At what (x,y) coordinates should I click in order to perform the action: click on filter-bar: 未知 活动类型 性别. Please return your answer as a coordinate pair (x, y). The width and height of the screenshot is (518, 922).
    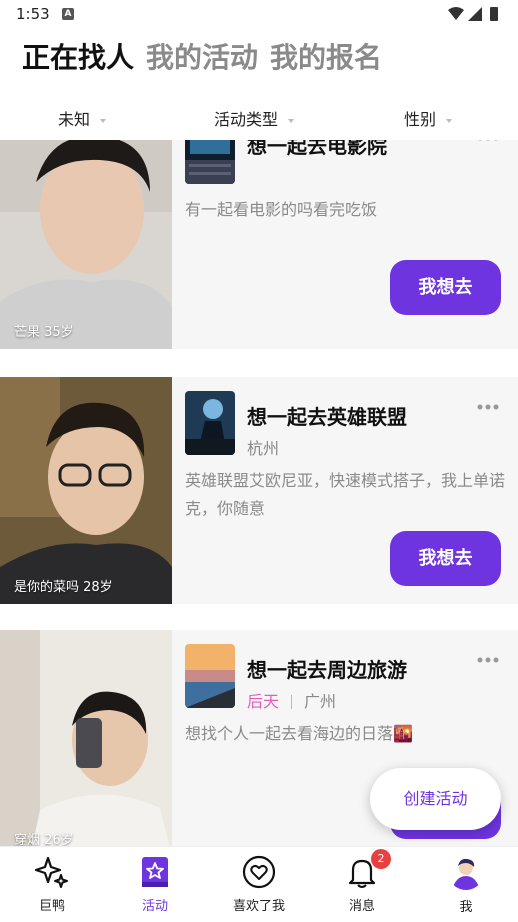
    Looking at the image, I should click on (259, 118).